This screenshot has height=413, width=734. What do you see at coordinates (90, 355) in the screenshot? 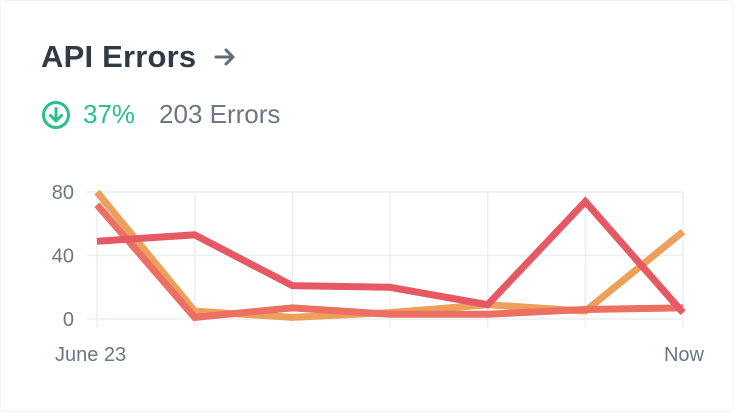
I see `x-tick-label: June 23` at bounding box center [90, 355].